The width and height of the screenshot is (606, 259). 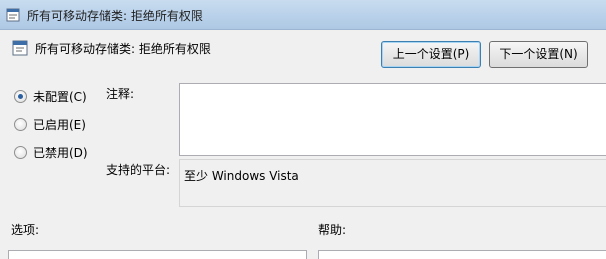 What do you see at coordinates (115, 16) in the screenshot?
I see `window-title: 所有可移动存储类: 拒绝所有权限` at bounding box center [115, 16].